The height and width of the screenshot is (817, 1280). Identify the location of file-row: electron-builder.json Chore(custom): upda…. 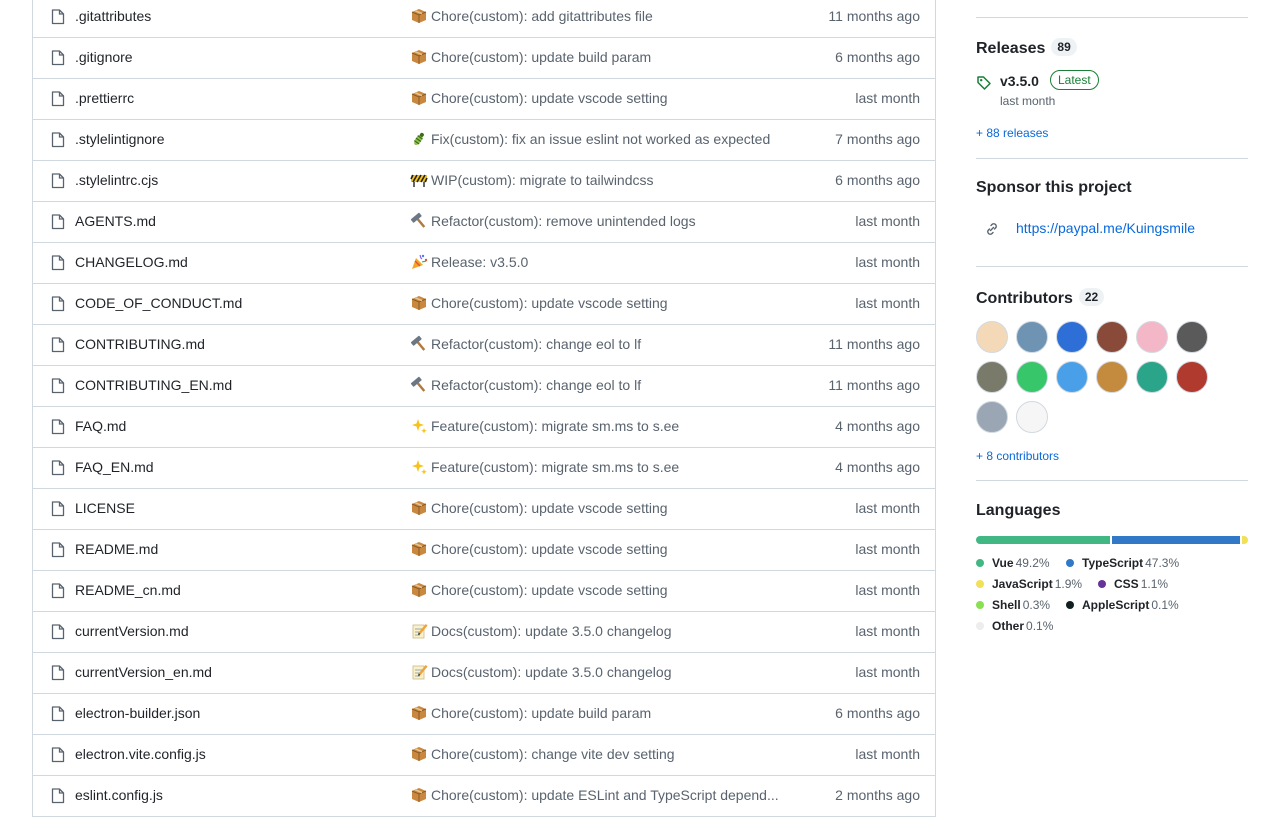
(484, 714).